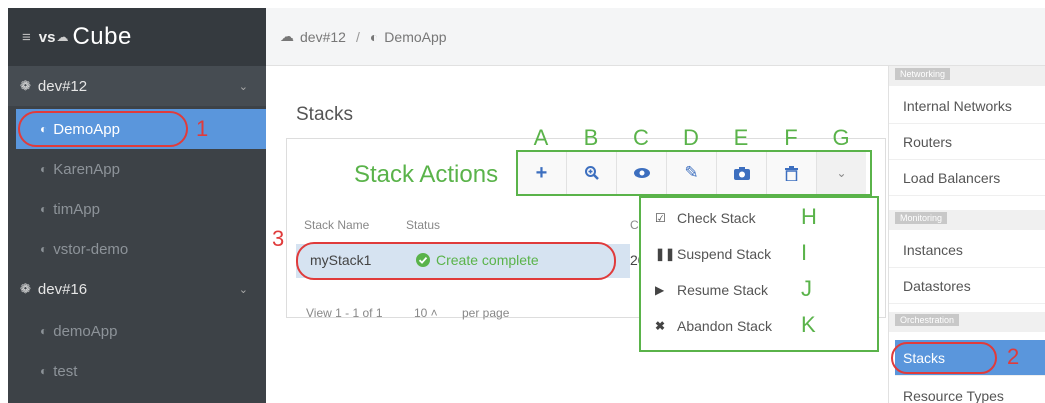  Describe the element at coordinates (137, 371) in the screenshot. I see `sidebar-item-test: ◐ test` at that location.